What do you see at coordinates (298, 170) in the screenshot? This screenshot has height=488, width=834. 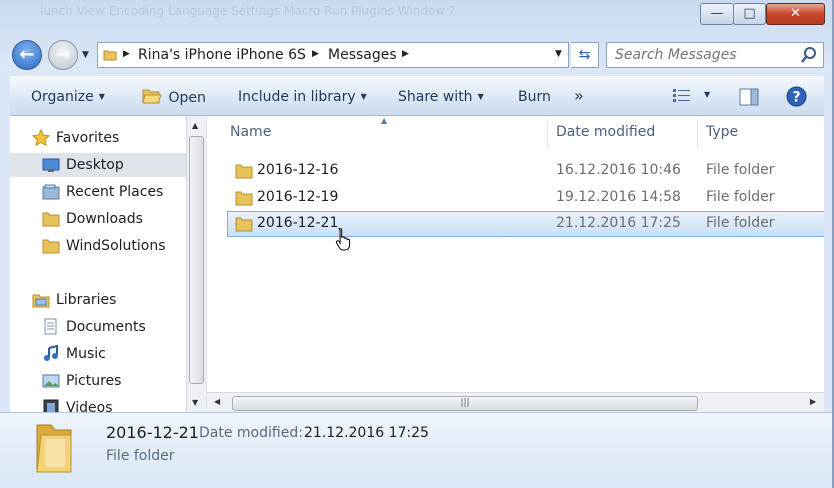 I see `file-name: 2016-12-16` at bounding box center [298, 170].